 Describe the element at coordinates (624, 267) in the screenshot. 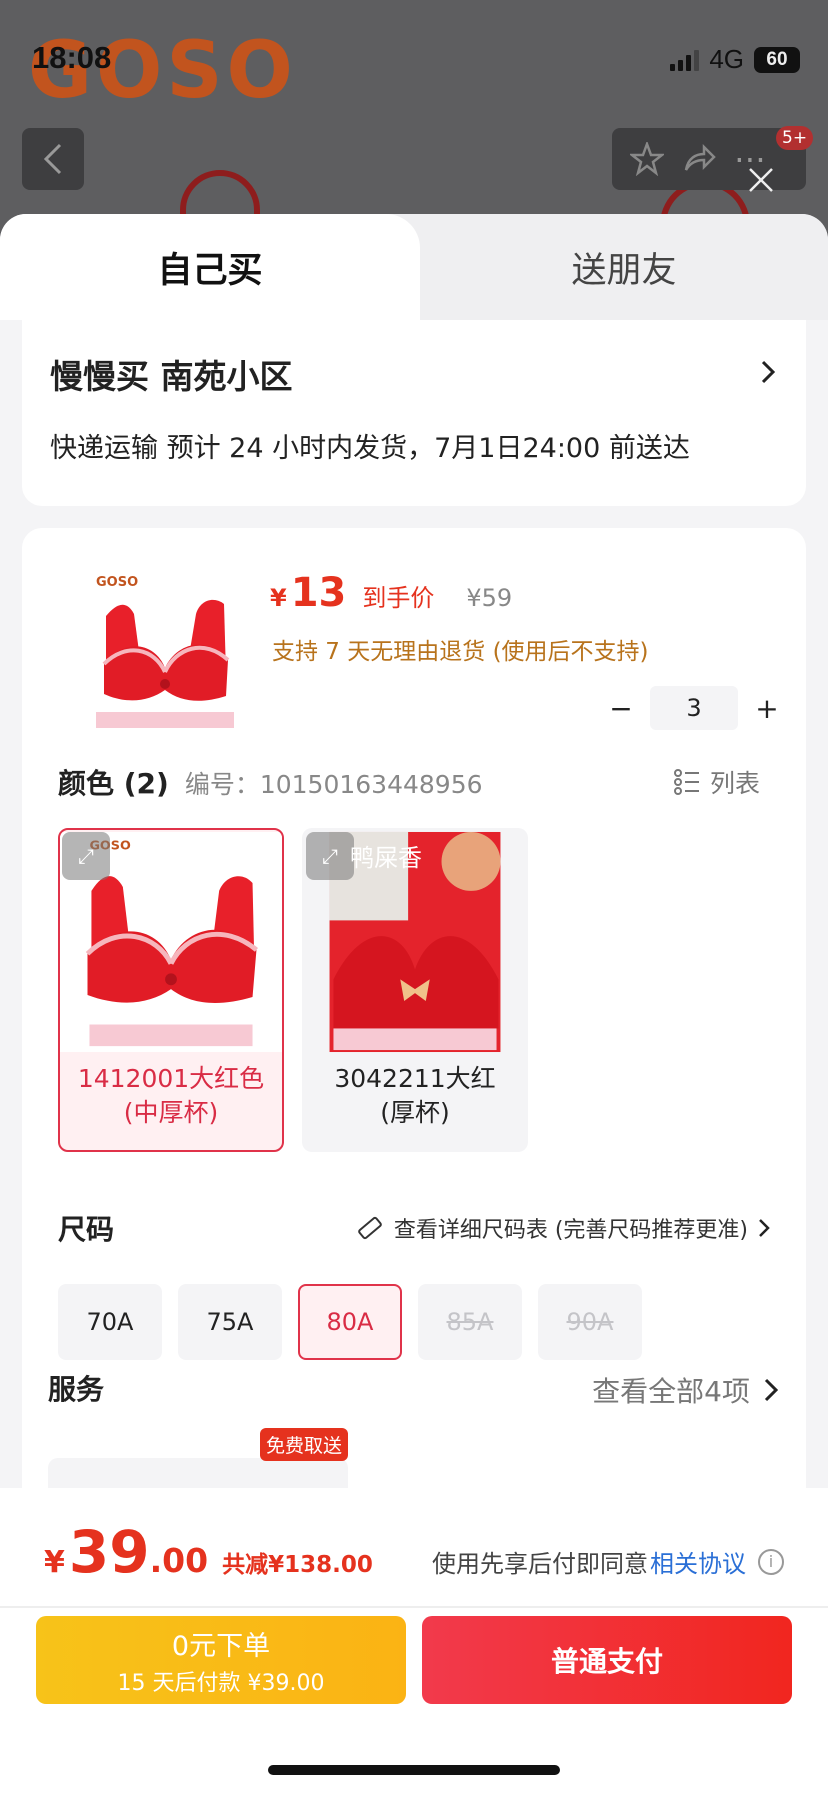

I see `tab-gift-friend: 送朋友` at that location.